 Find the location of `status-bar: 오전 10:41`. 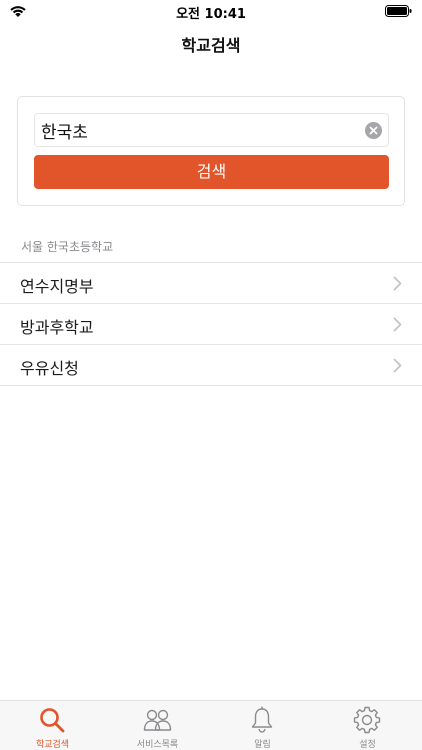

status-bar: 오전 10:41 is located at coordinates (211, 11).